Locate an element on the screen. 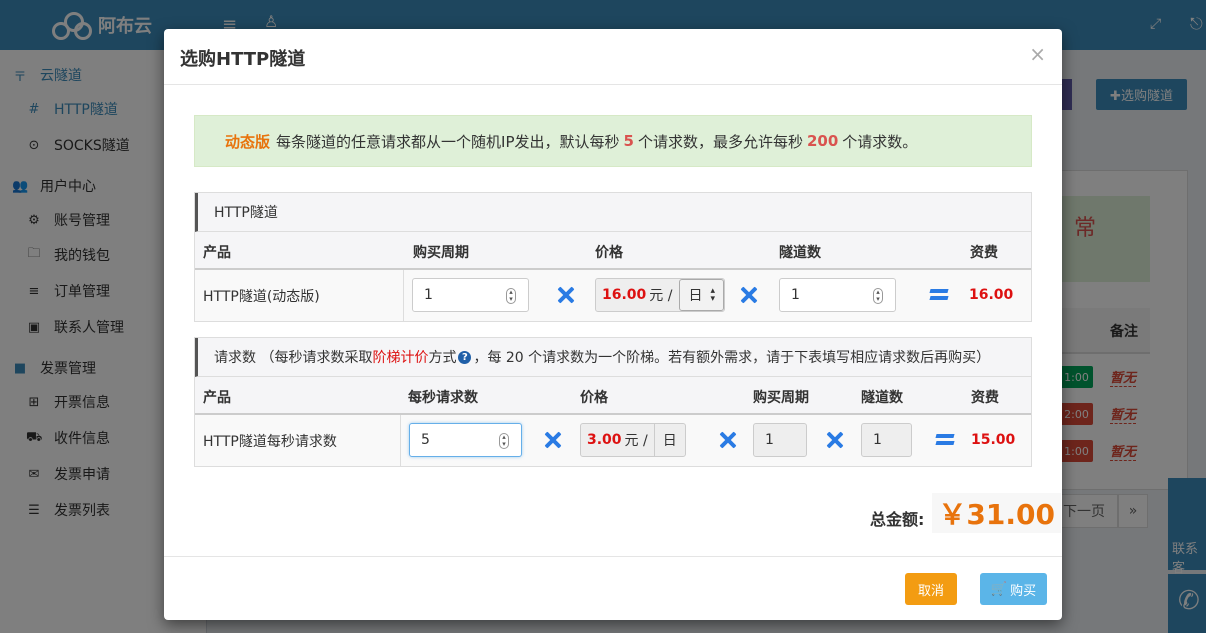 The width and height of the screenshot is (1206, 633). default-requests: 5 is located at coordinates (628, 141).